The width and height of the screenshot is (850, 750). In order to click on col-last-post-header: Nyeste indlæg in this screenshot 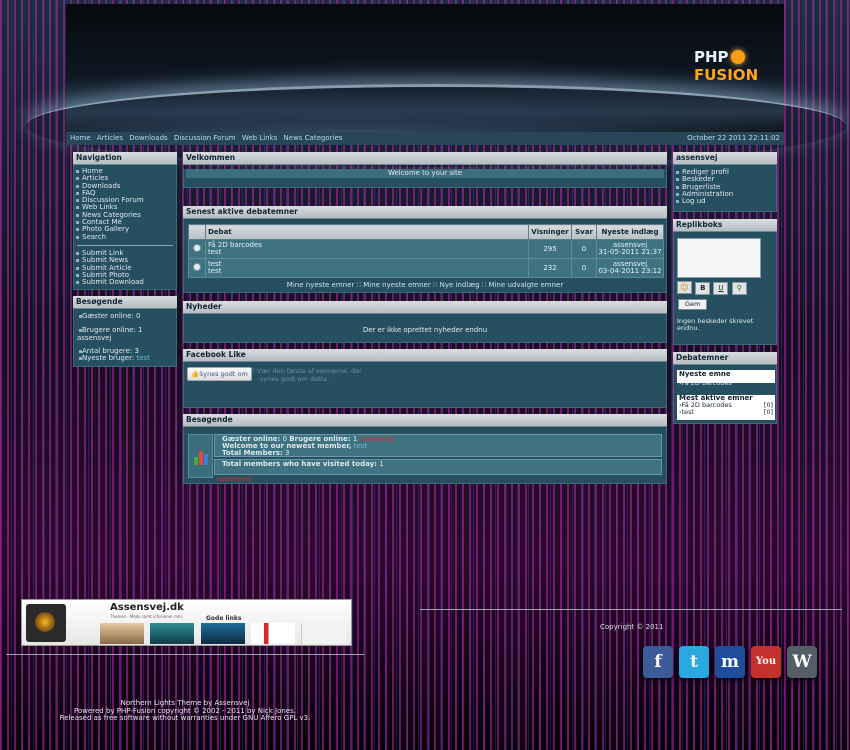, I will do `click(630, 232)`.